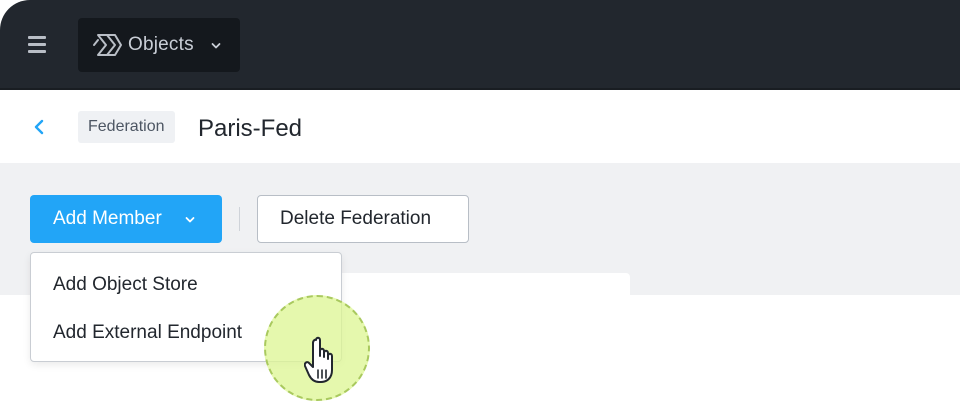 Image resolution: width=960 pixels, height=404 pixels. Describe the element at coordinates (126, 127) in the screenshot. I see `breadcrumb-federation: Federation` at that location.